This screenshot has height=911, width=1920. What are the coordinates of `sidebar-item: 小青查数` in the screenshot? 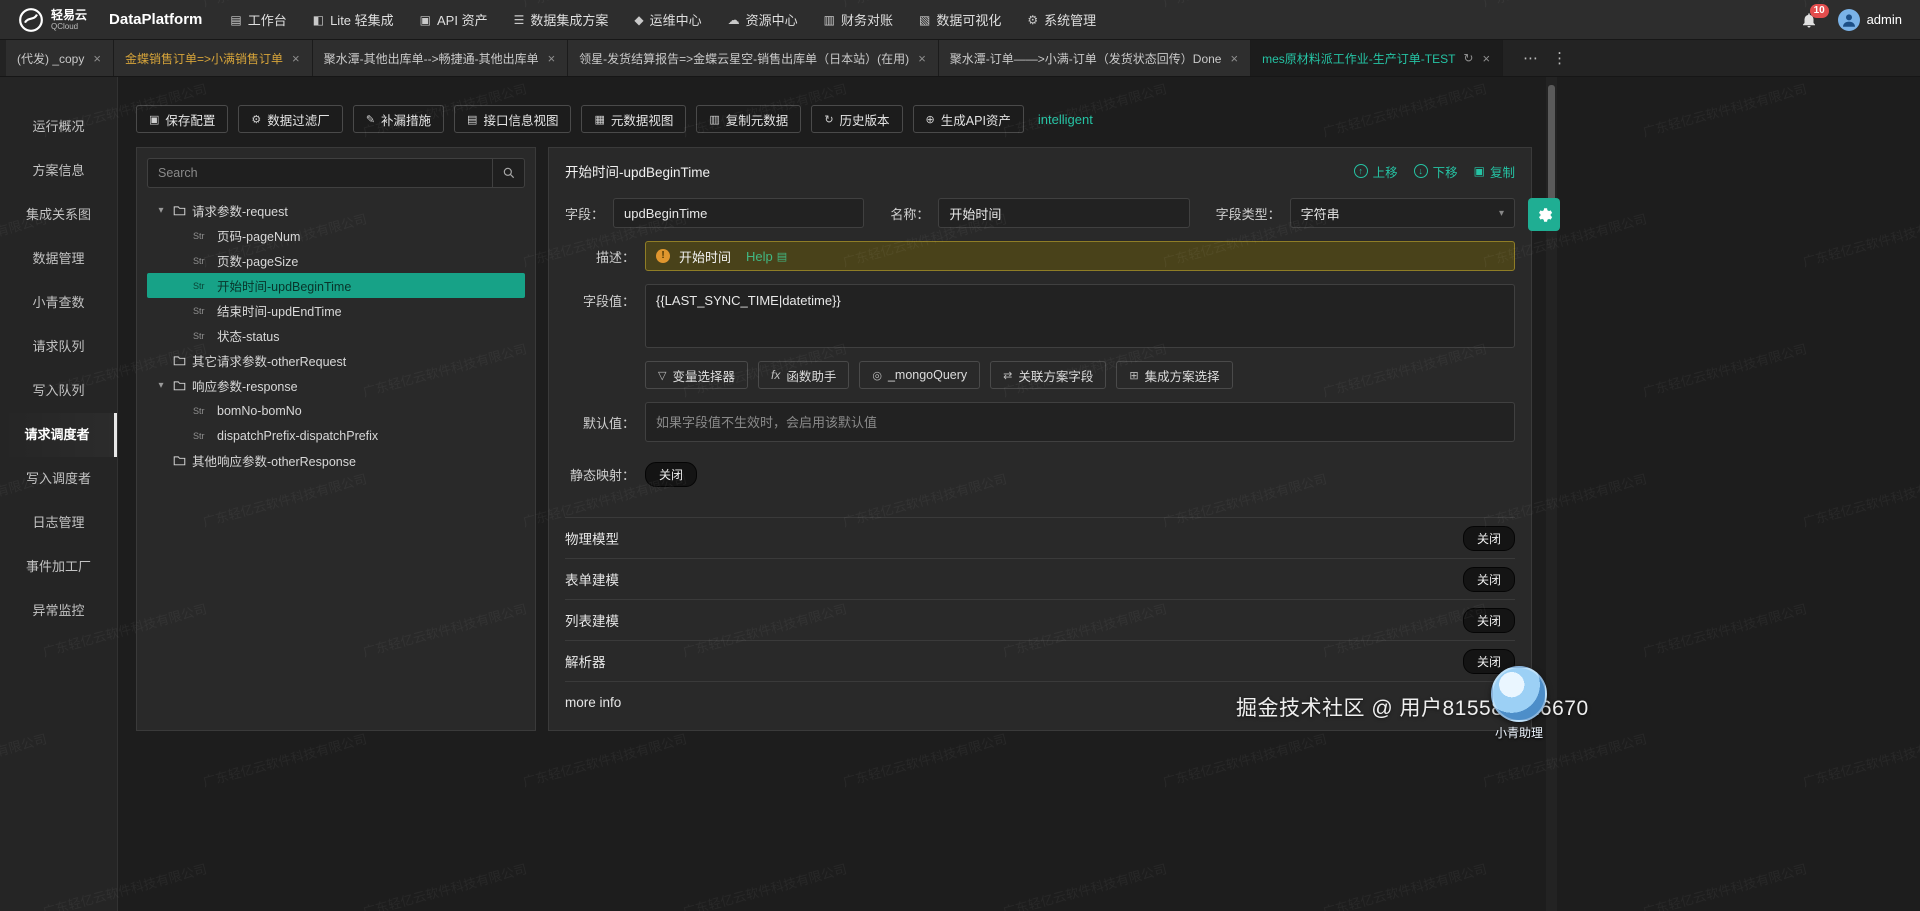 It's located at (58, 303).